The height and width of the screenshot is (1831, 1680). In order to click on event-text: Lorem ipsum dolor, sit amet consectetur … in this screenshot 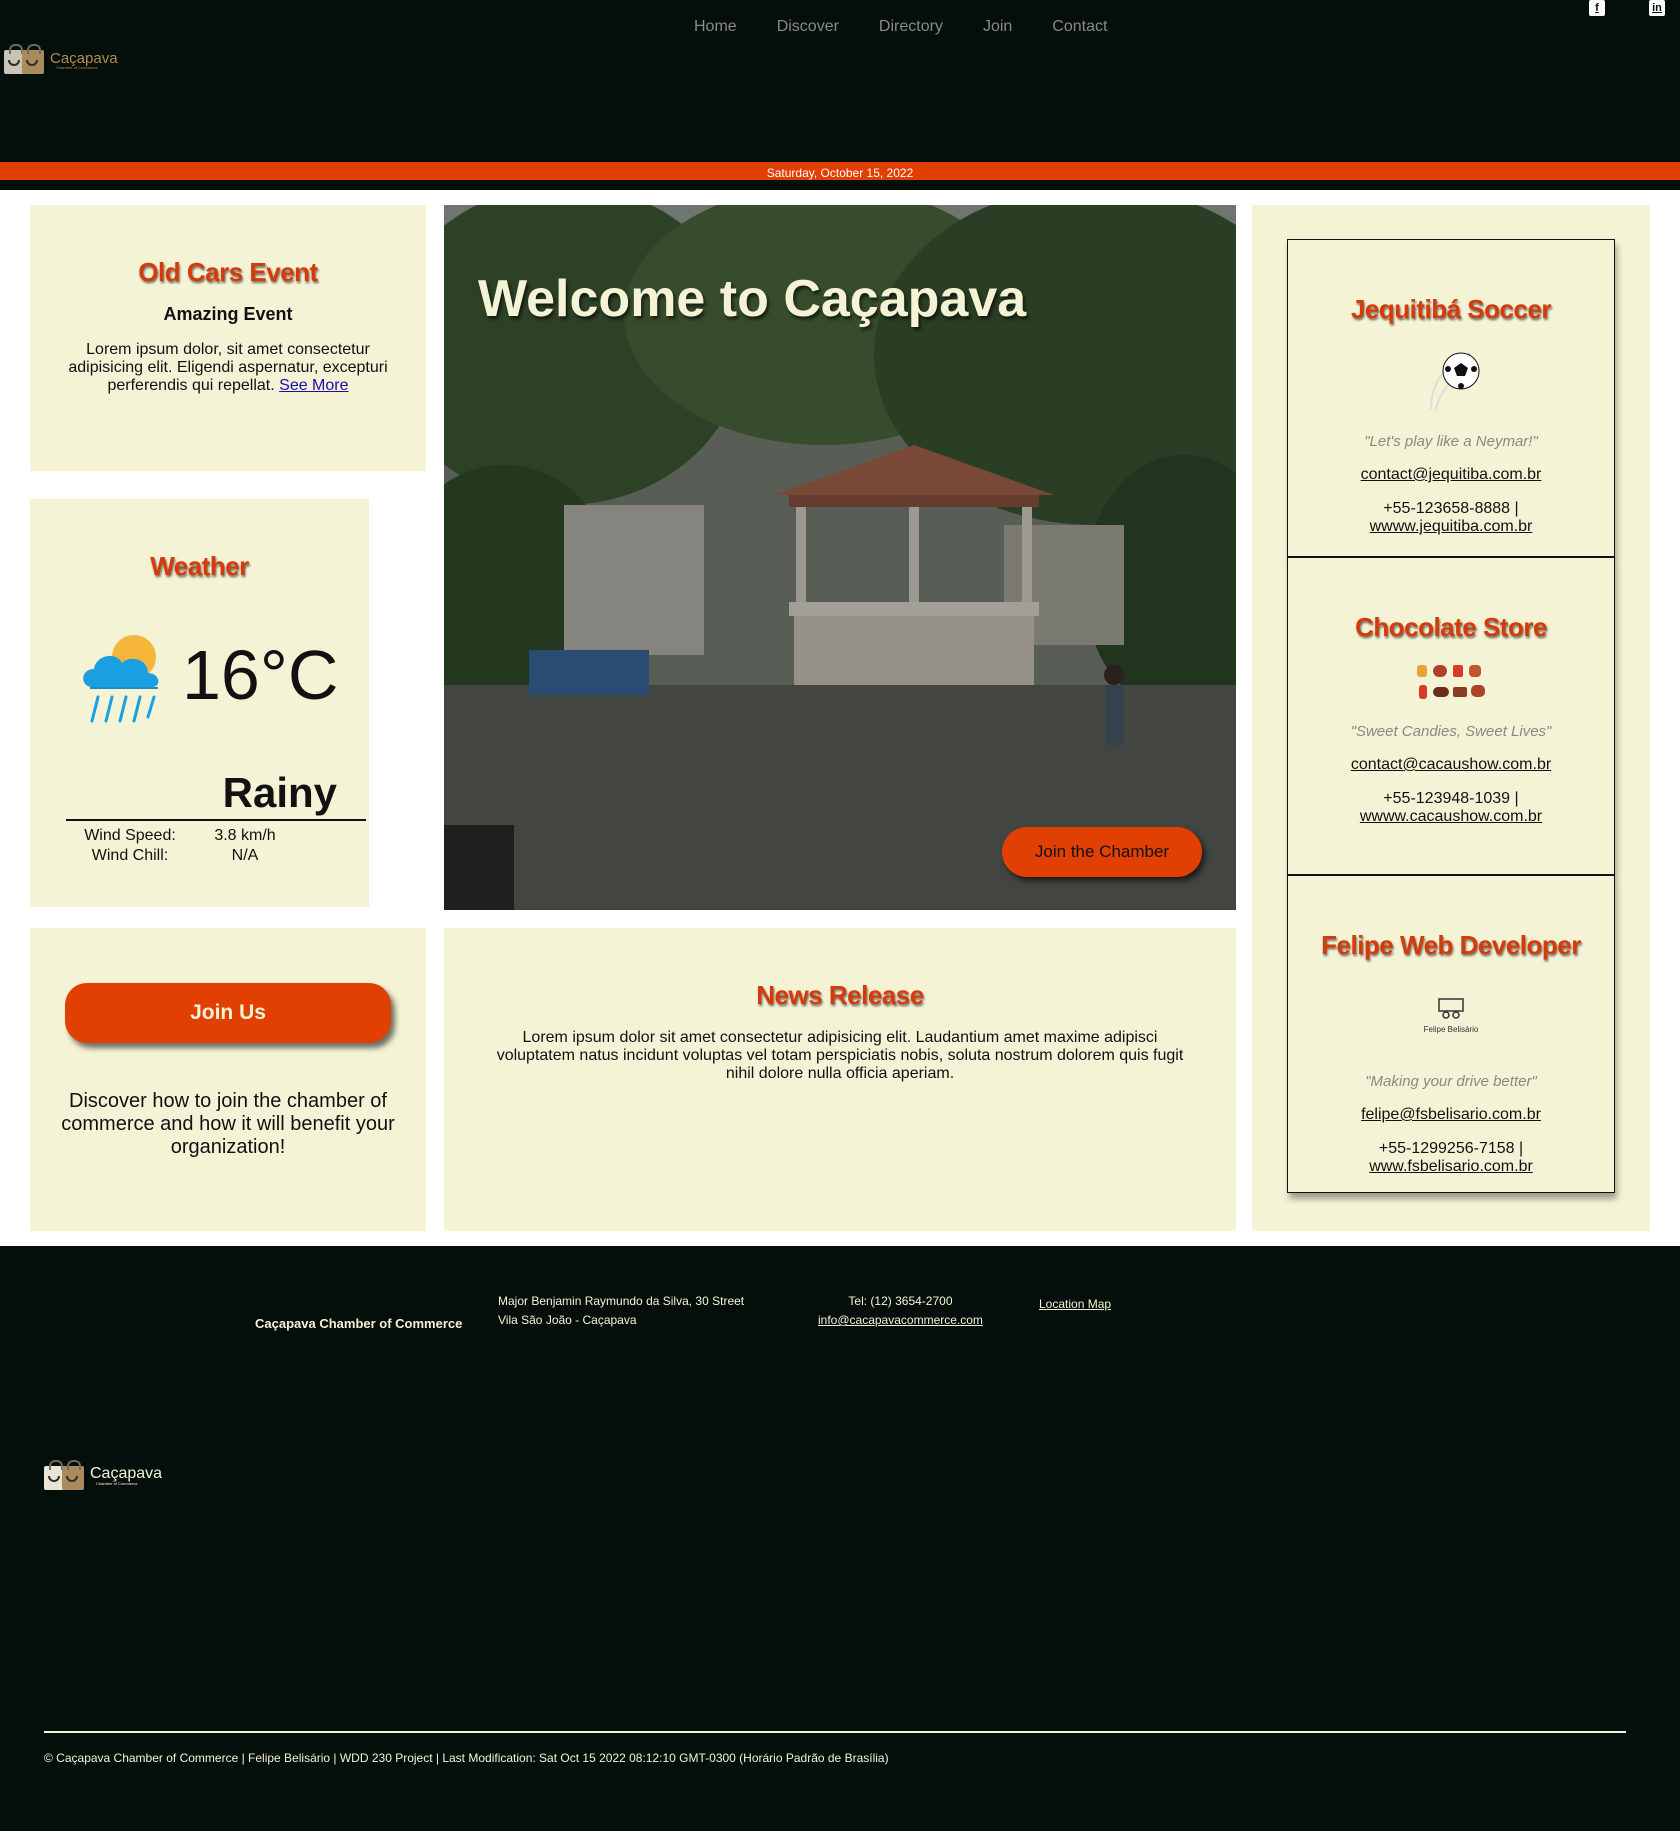, I will do `click(228, 367)`.